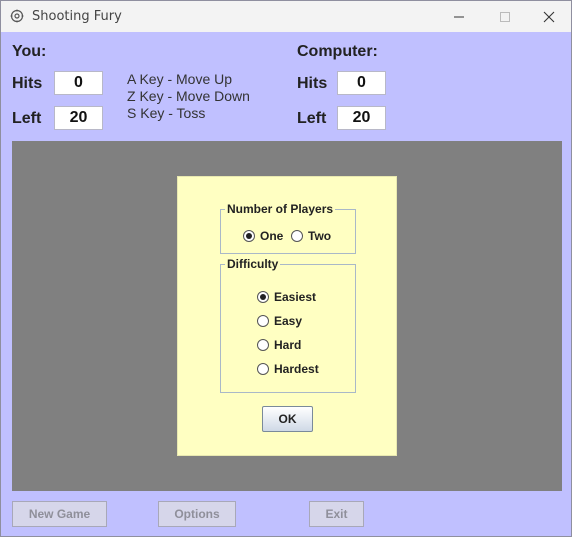  What do you see at coordinates (253, 264) in the screenshot?
I see `difficulty-group-title: Difficulty` at bounding box center [253, 264].